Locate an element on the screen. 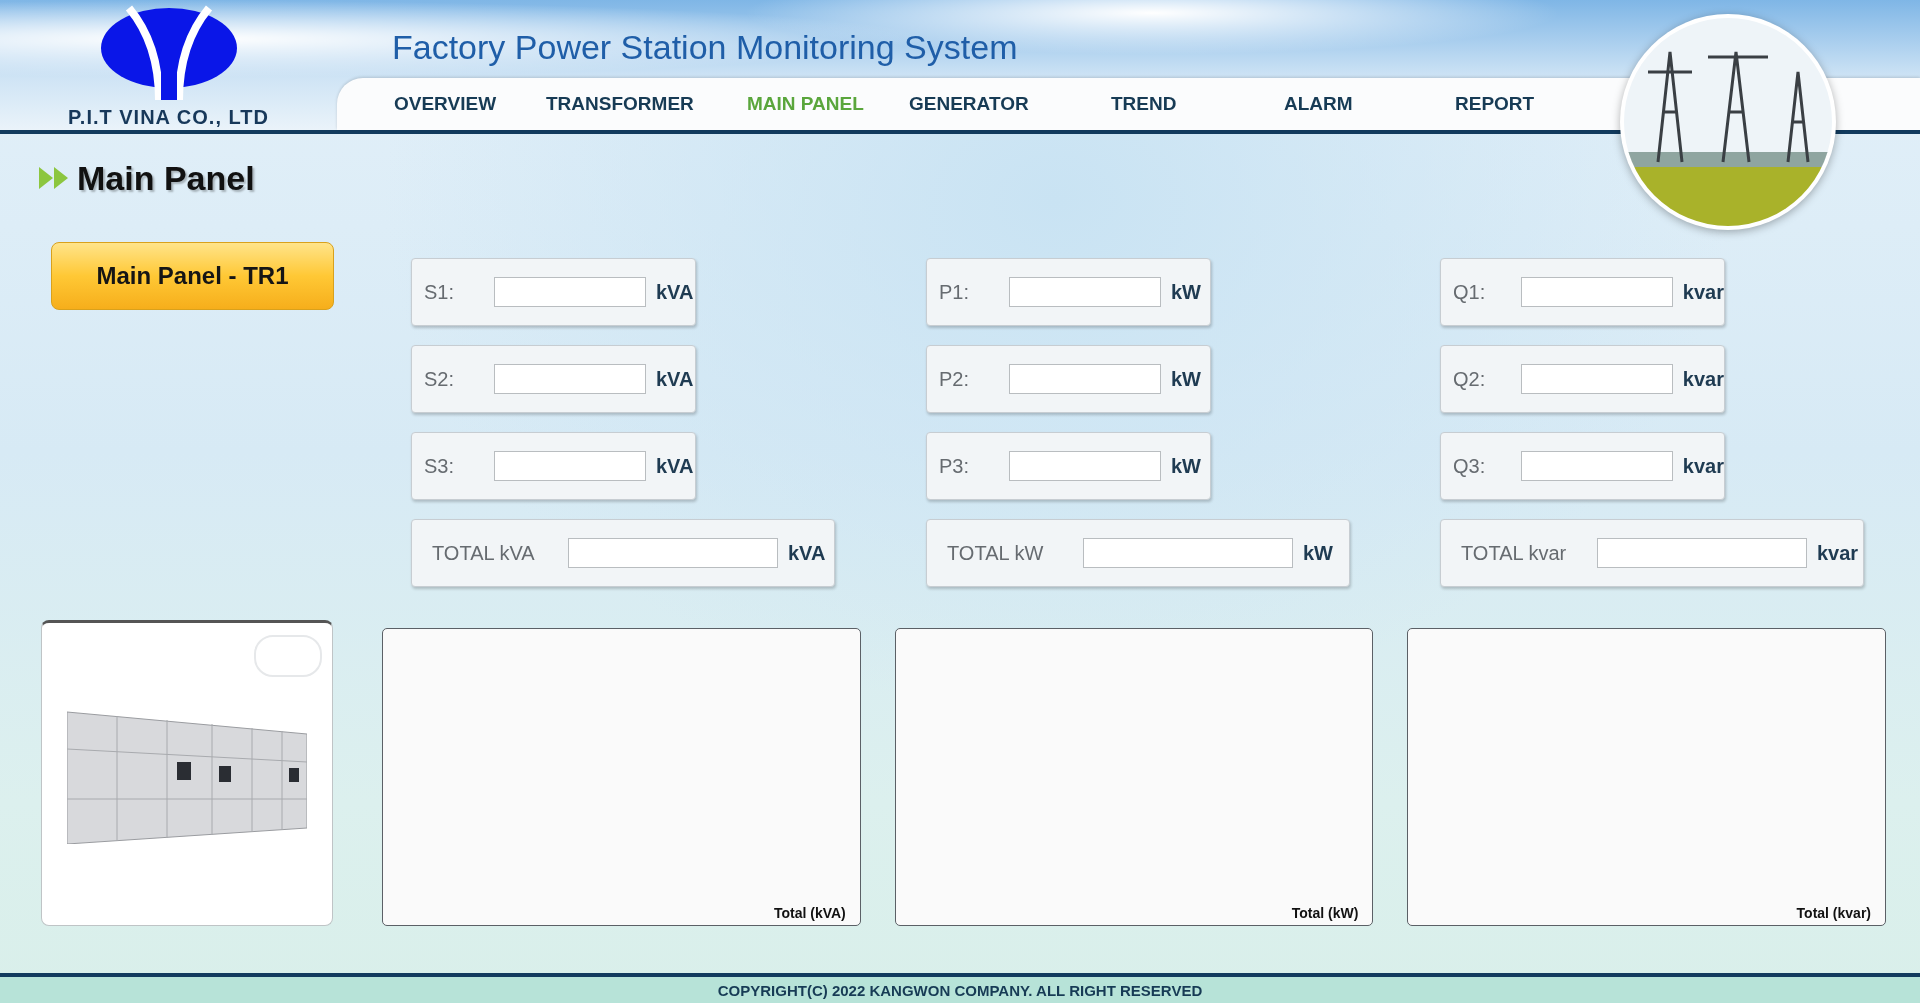 The height and width of the screenshot is (1003, 1920). reading-label: S3: is located at coordinates (440, 466).